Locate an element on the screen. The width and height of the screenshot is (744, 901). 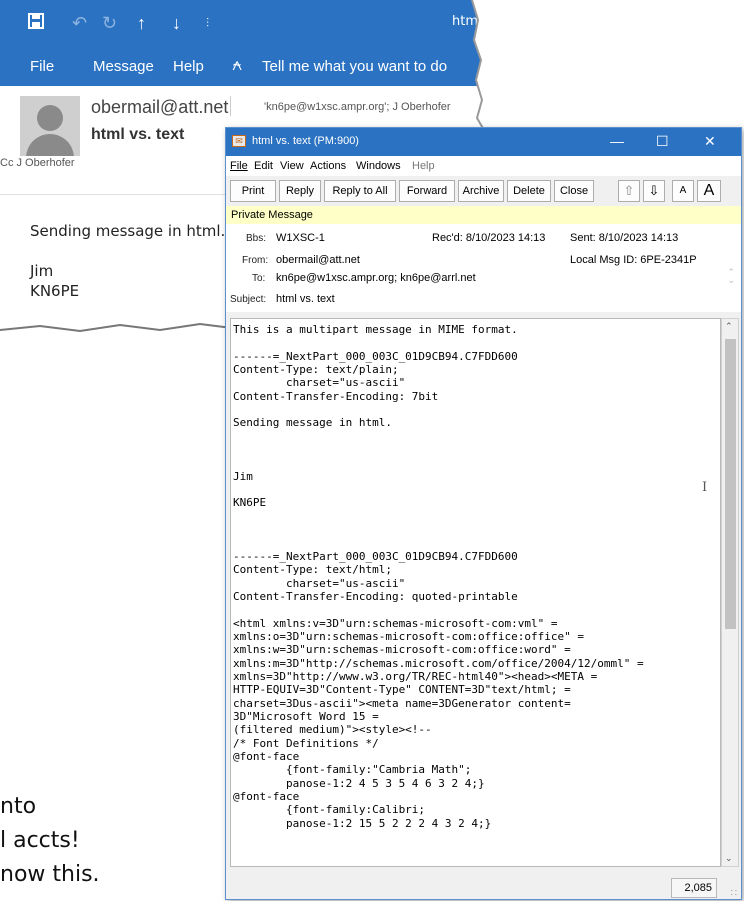
message-text-line: {font-family:"Cambria Math"; is located at coordinates (352, 770).